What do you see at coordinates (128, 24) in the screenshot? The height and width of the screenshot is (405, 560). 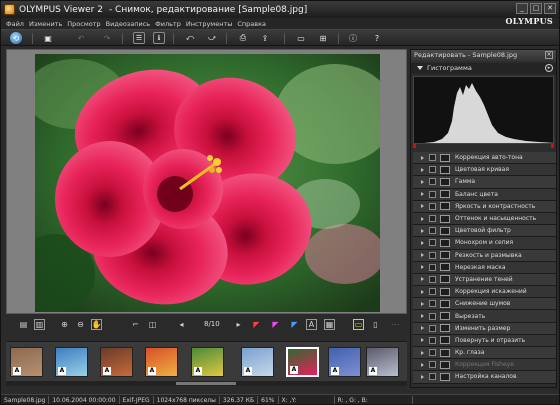 I see `menu-movie: Видеозапись` at bounding box center [128, 24].